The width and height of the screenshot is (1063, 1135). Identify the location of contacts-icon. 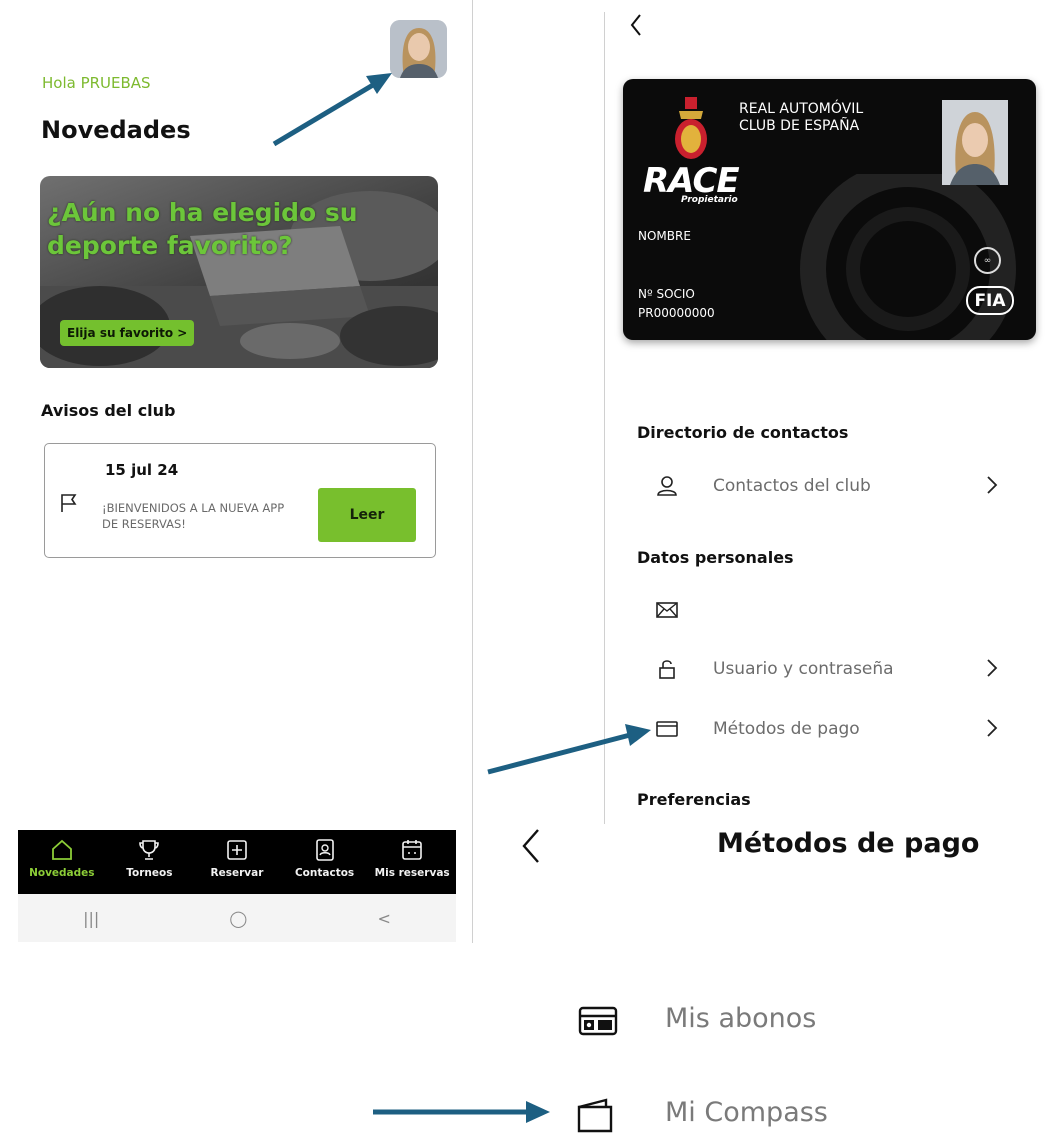
(324, 850).